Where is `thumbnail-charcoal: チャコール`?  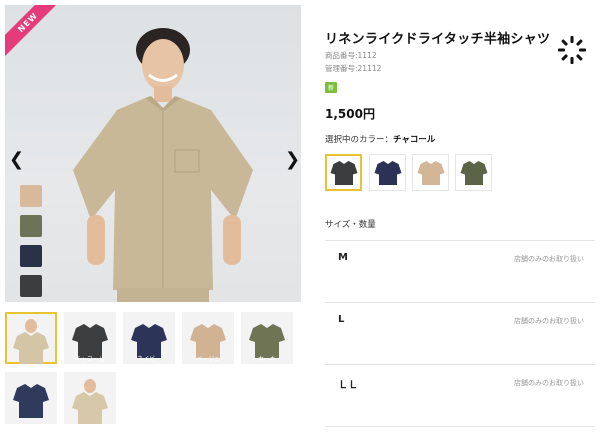
thumbnail-charcoal: チャコール is located at coordinates (90, 338).